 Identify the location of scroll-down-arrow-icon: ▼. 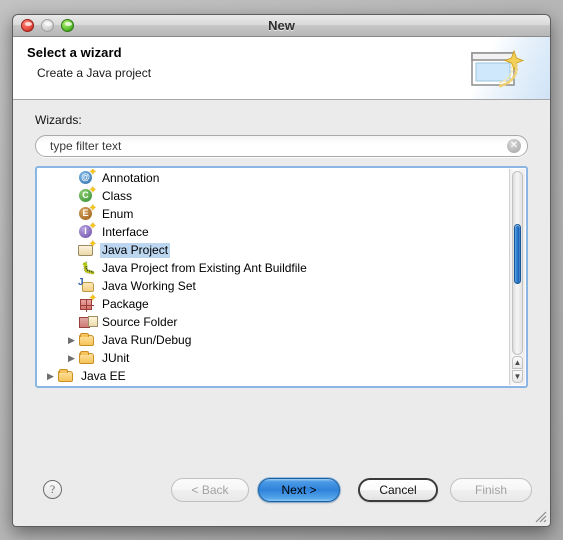
(517, 376).